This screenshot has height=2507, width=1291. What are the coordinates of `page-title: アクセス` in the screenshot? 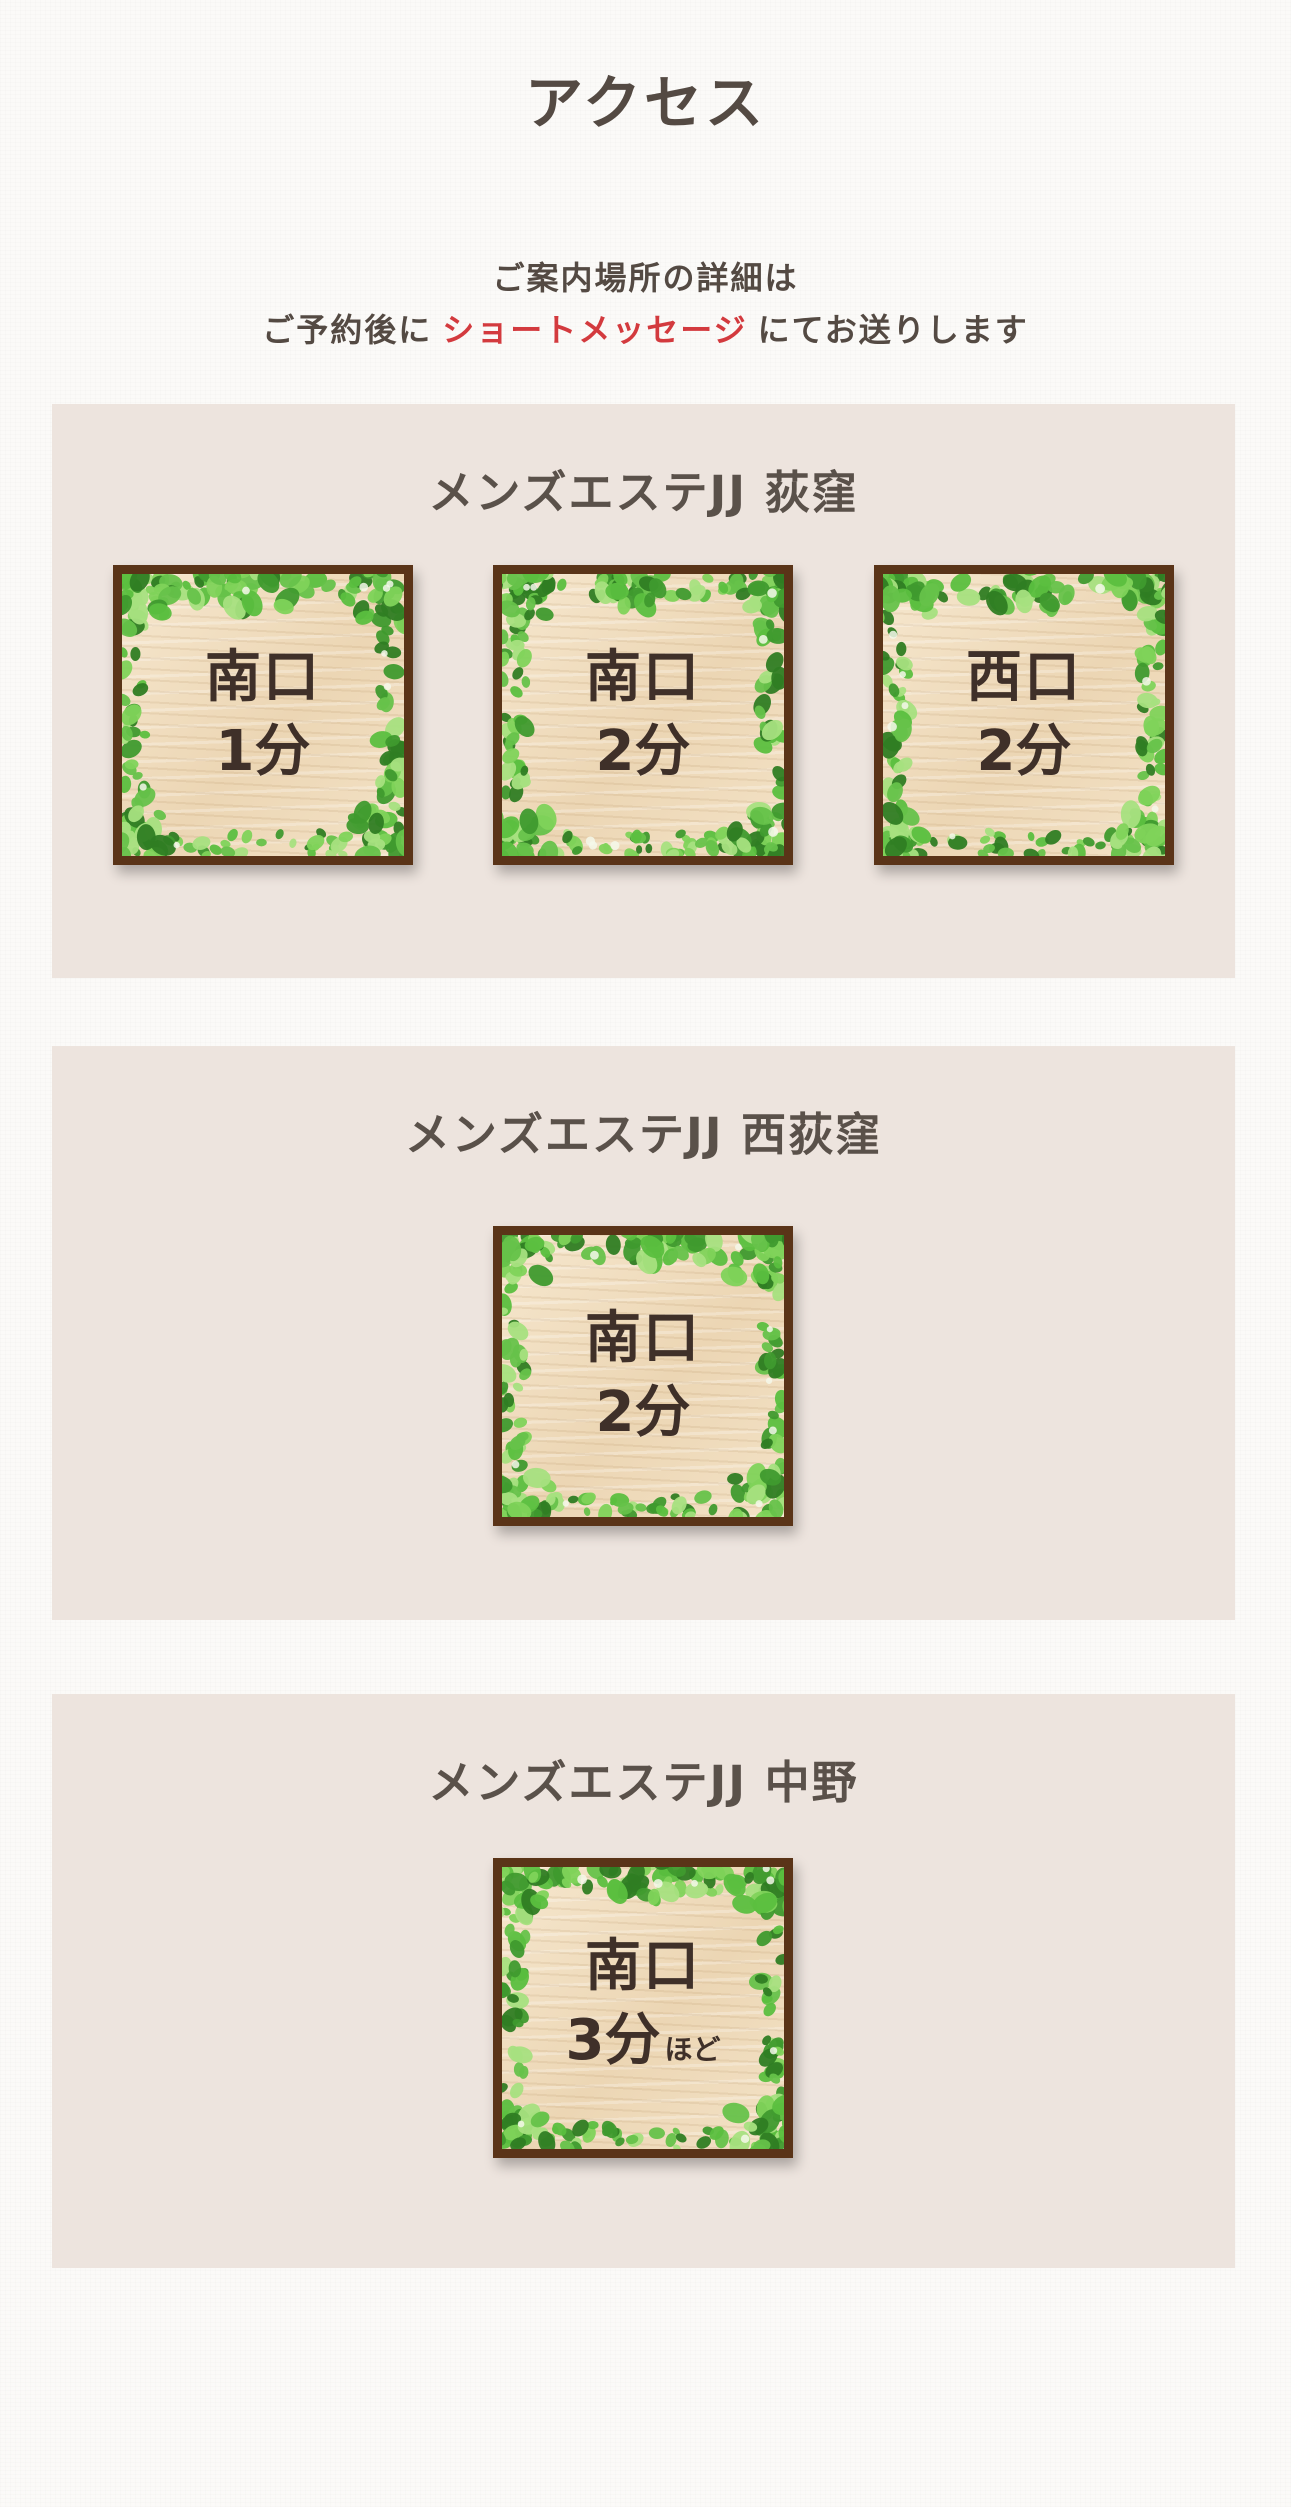 It's located at (645, 103).